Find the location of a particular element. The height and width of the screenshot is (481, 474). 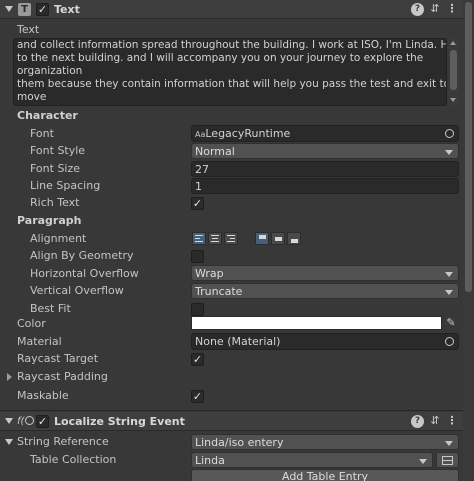

font-value: LegacyRuntime is located at coordinates (248, 133).